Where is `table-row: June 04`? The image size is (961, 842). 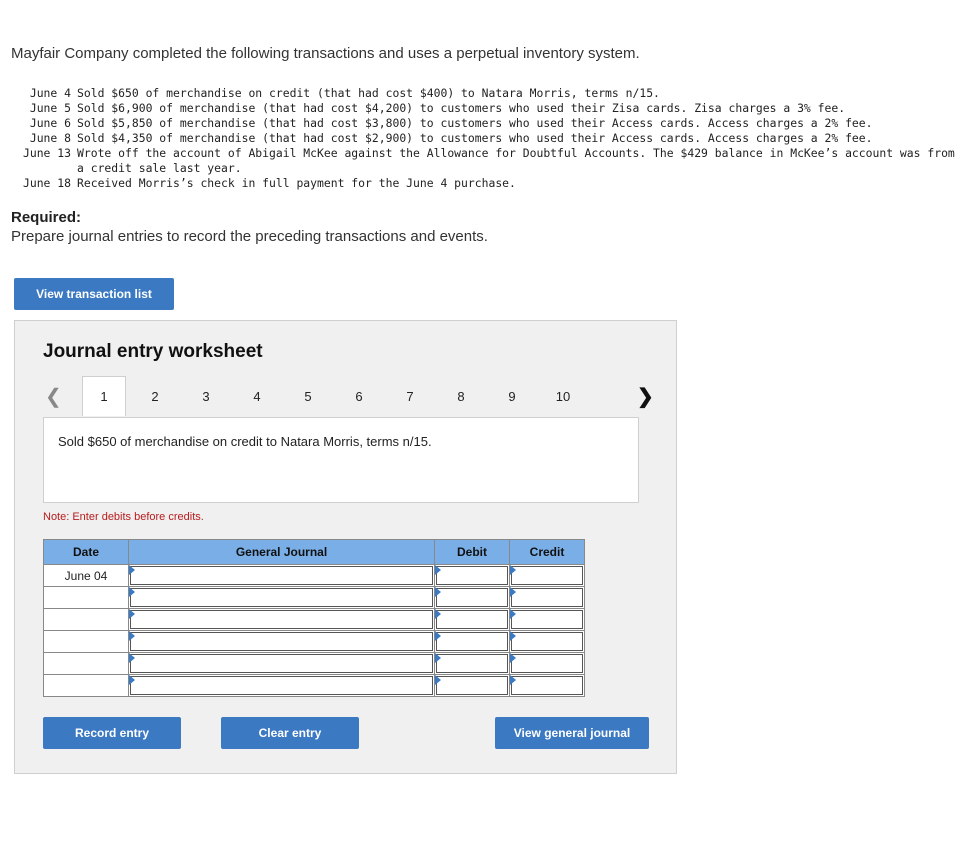
table-row: June 04 is located at coordinates (314, 575).